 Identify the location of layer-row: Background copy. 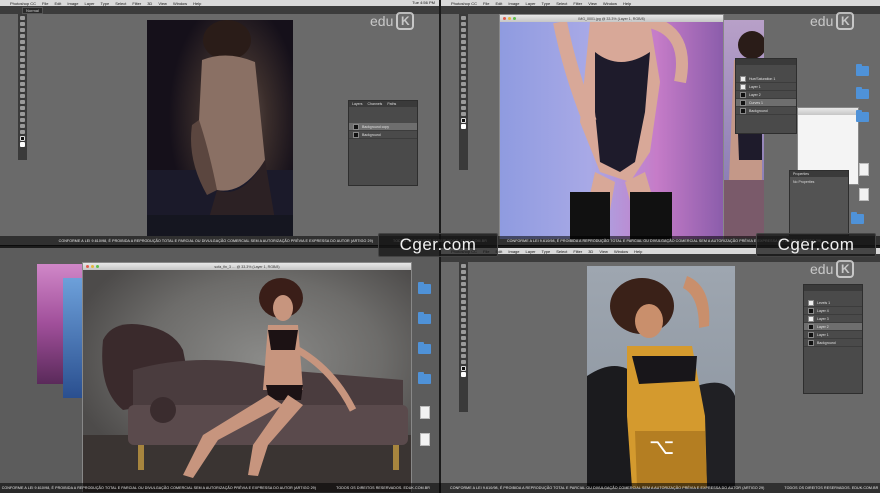
(383, 127).